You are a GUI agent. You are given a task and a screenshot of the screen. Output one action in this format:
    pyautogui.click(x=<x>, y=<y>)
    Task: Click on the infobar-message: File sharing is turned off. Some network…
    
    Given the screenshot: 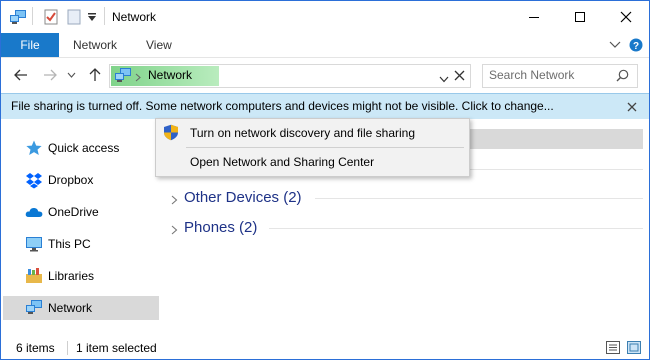 What is the action you would take?
    pyautogui.click(x=282, y=106)
    